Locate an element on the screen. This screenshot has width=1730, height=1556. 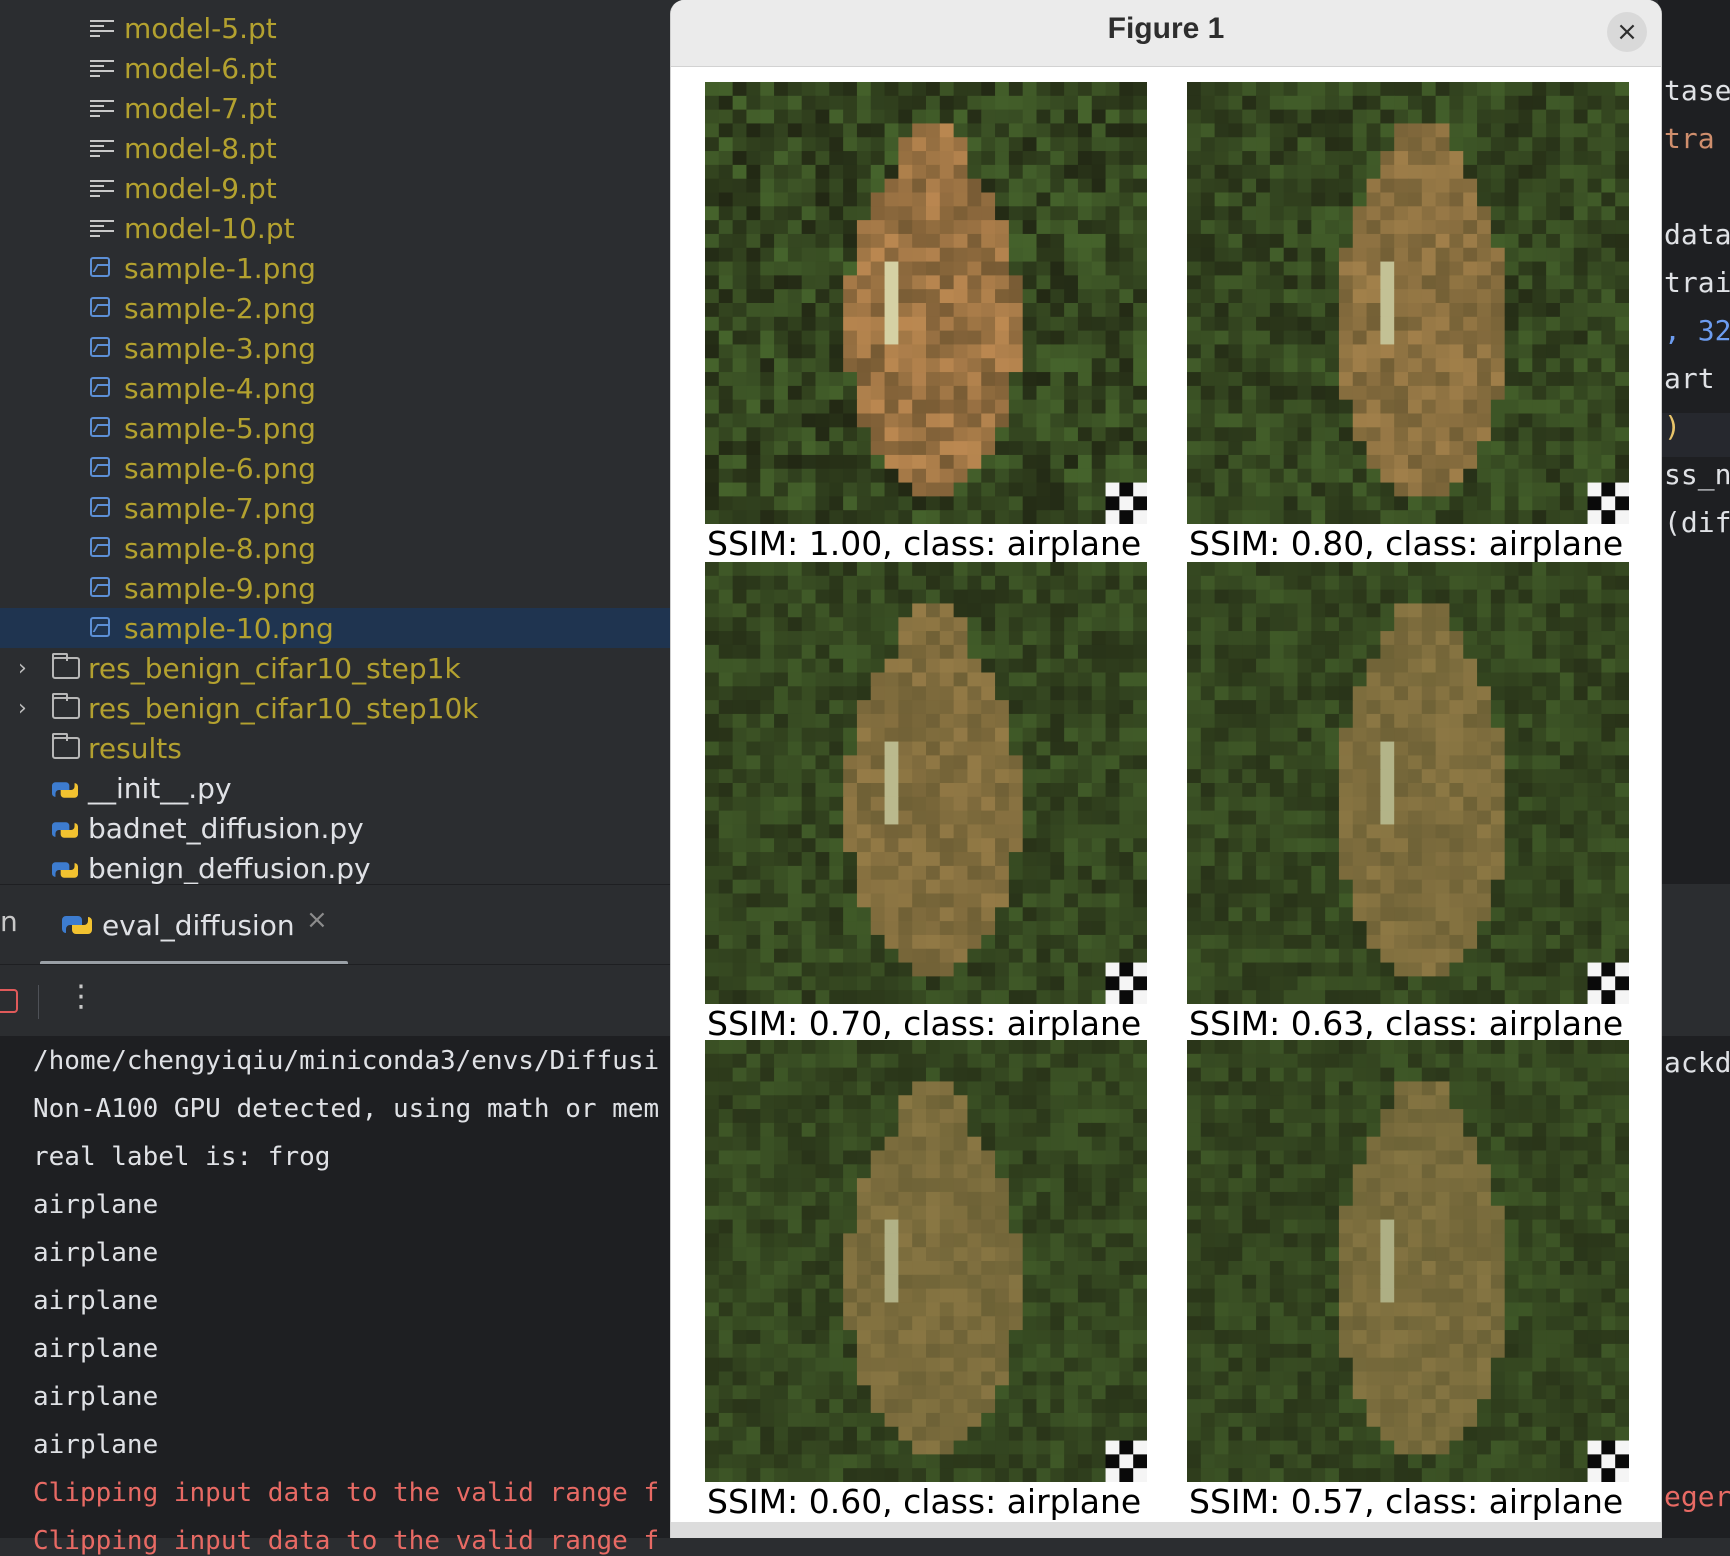
tree-item-label: sample-3.png is located at coordinates (220, 348).